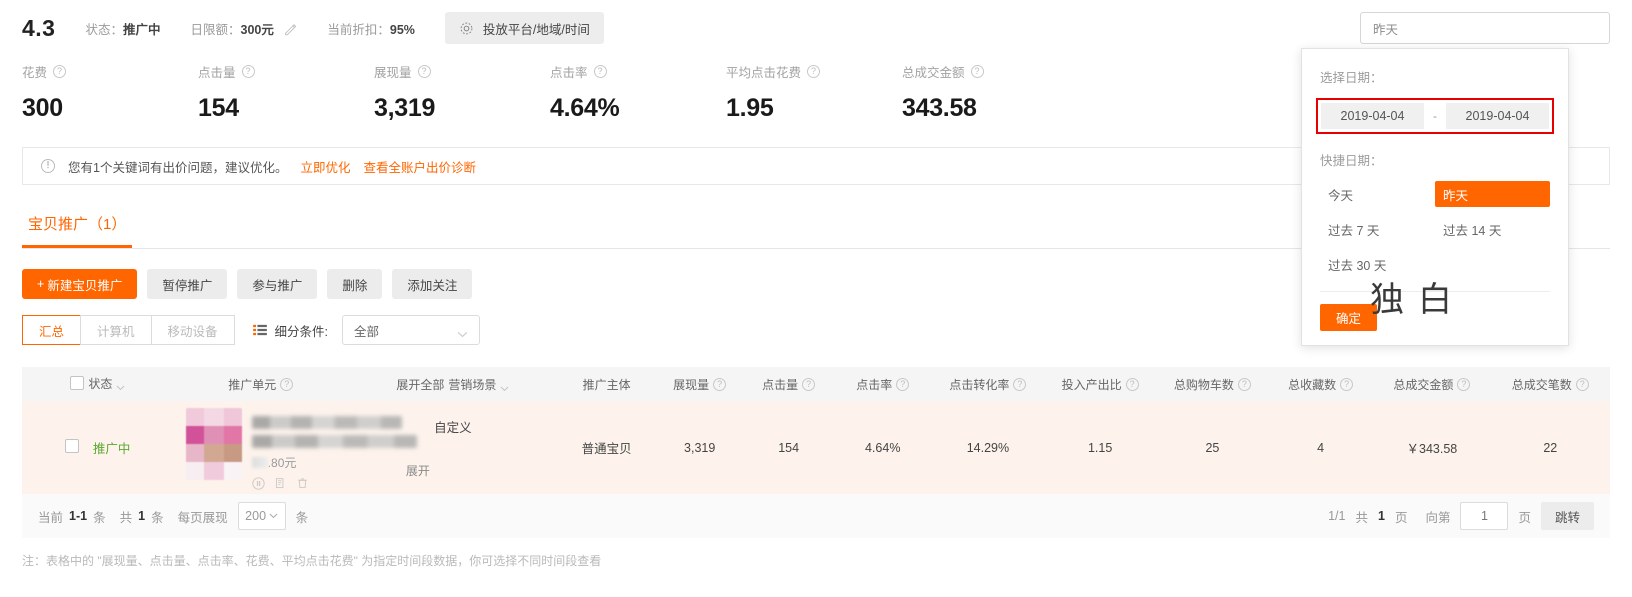 This screenshot has width=1632, height=597. What do you see at coordinates (1541, 384) in the screenshot?
I see `th-orders-label: 总成交笔数` at bounding box center [1541, 384].